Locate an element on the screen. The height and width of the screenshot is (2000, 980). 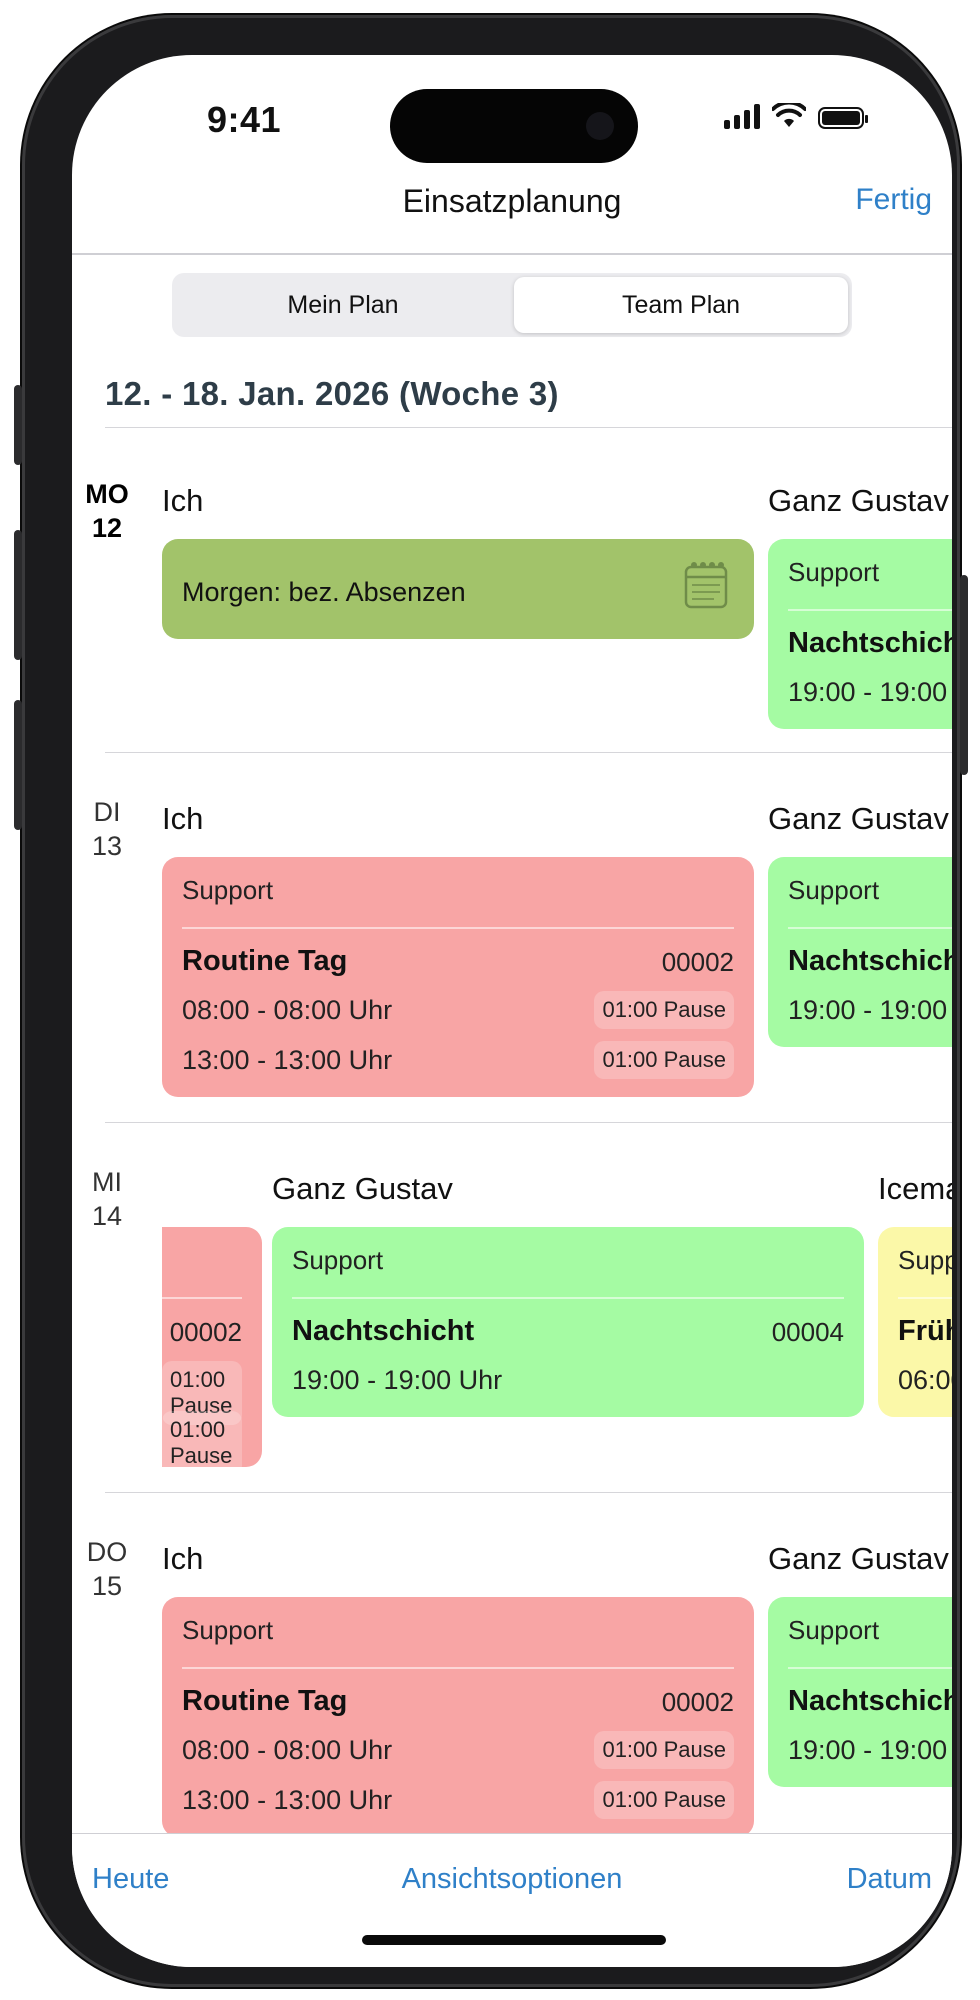
person-label-icemann: Icemann is located at coordinates (915, 1188).